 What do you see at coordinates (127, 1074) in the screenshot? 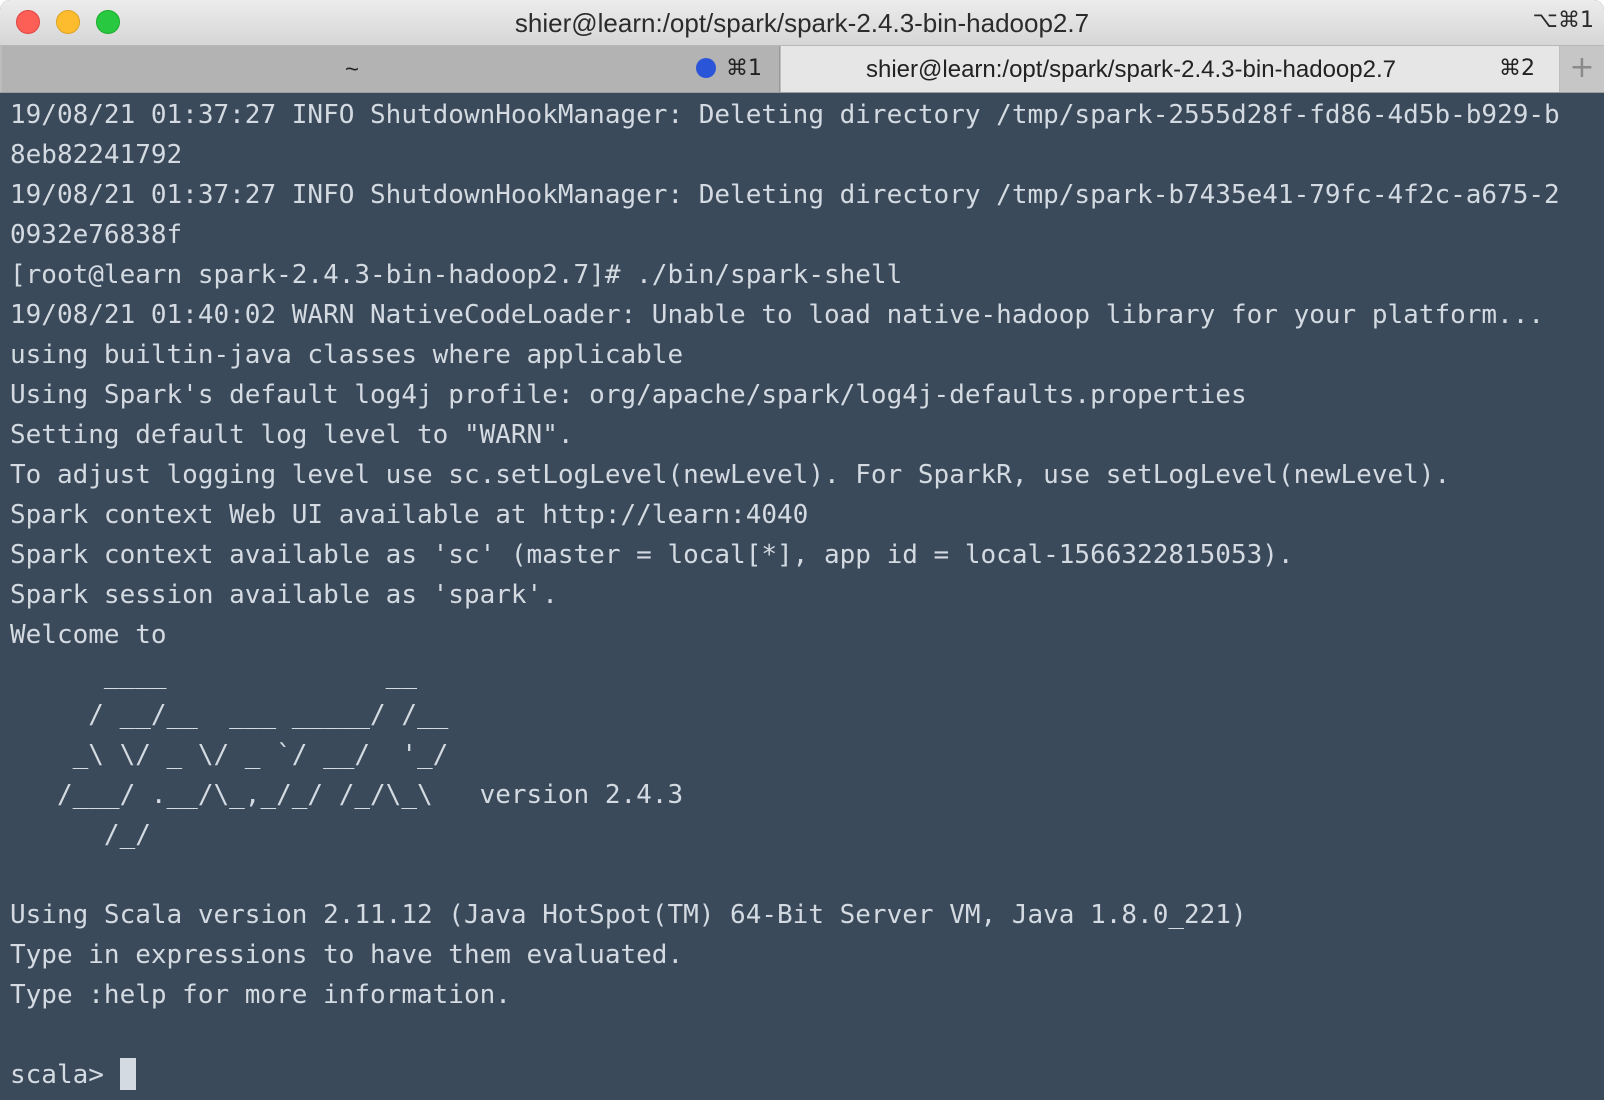
I see `text-cursor` at bounding box center [127, 1074].